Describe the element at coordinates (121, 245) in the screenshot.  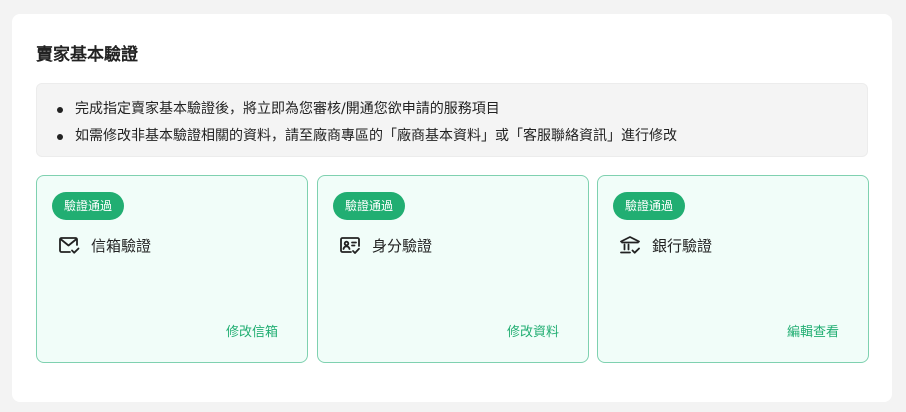
I see `card-title: 信箱驗證` at that location.